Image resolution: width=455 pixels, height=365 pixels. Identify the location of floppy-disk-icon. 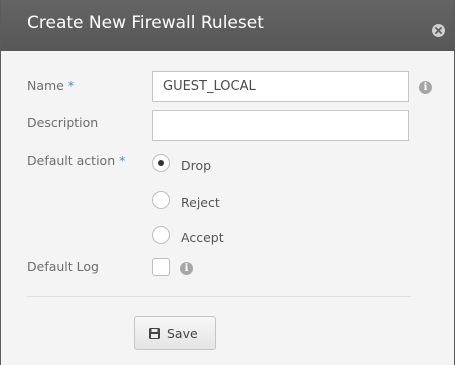
(154, 333).